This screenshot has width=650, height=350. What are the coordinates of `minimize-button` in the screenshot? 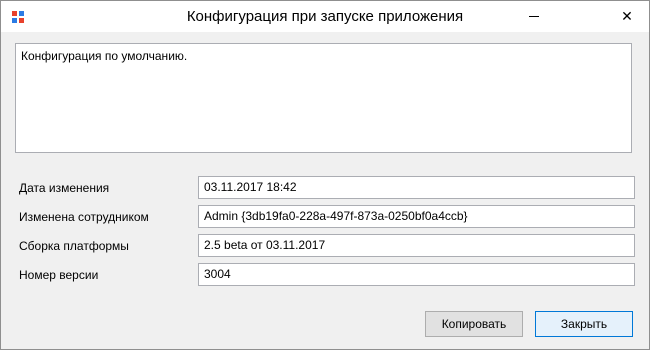 It's located at (534, 16).